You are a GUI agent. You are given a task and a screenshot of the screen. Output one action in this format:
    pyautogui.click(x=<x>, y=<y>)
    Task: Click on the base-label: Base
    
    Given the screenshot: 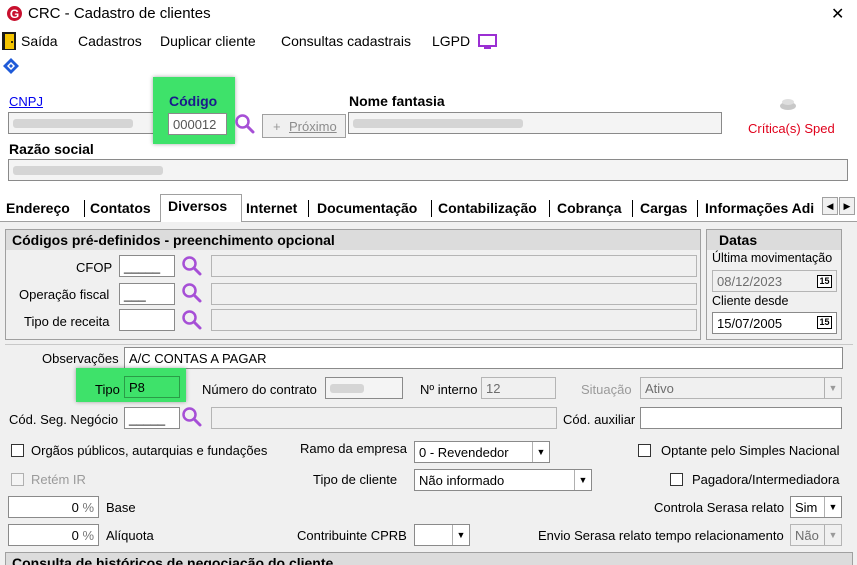 What is the action you would take?
    pyautogui.click(x=121, y=507)
    